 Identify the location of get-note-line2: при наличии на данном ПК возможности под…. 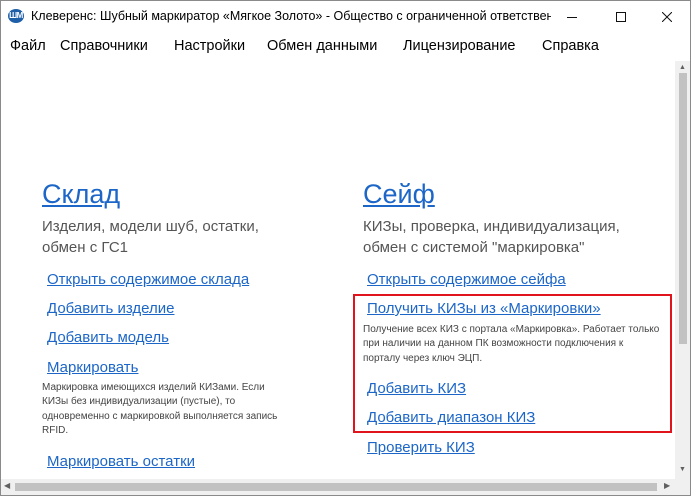
(493, 343).